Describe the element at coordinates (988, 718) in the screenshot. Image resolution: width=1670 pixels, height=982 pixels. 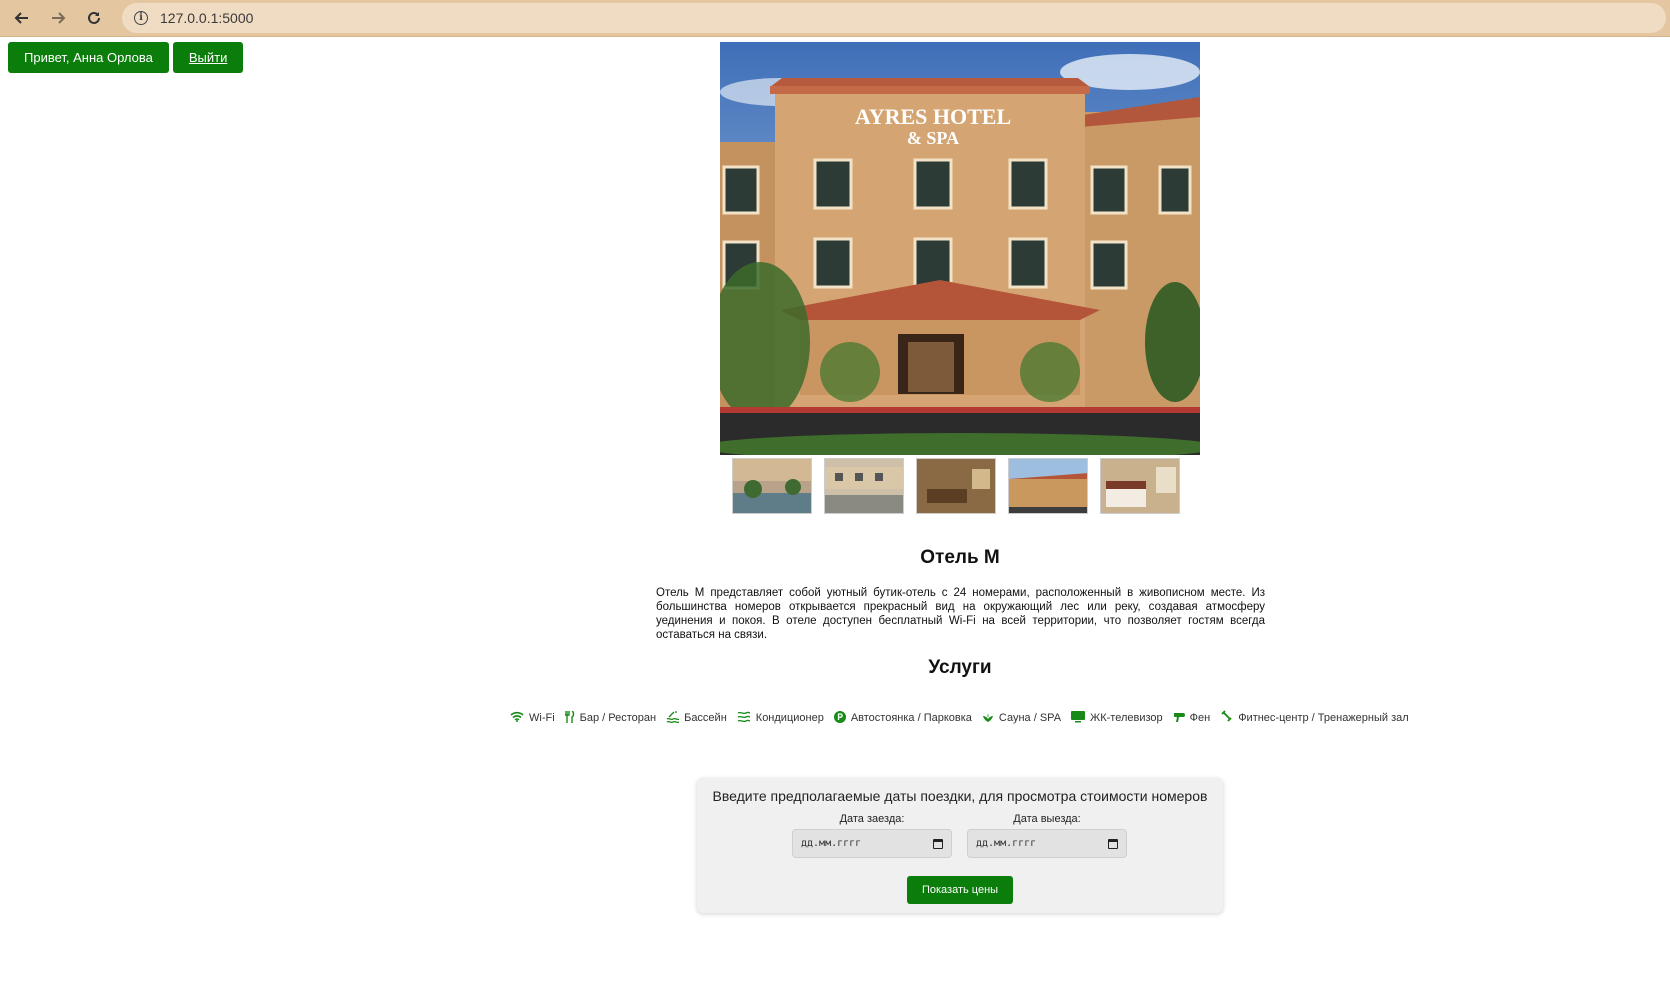
I see `spa-icon` at that location.